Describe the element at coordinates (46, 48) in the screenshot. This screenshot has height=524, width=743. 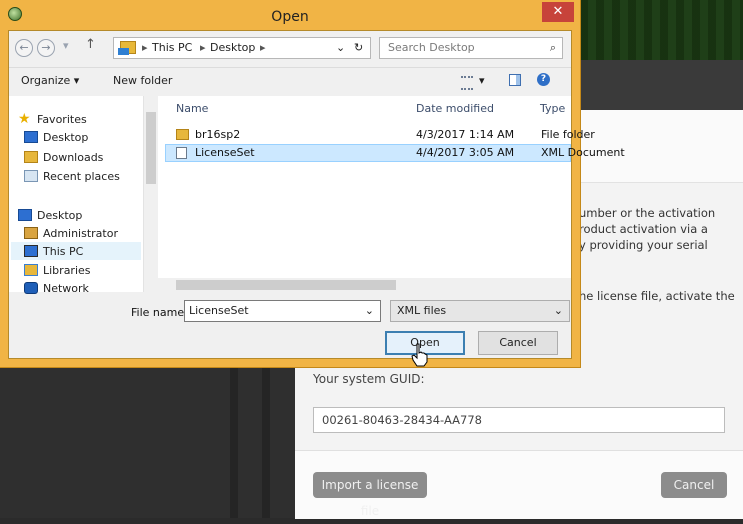
I see `forward-icon: →` at that location.